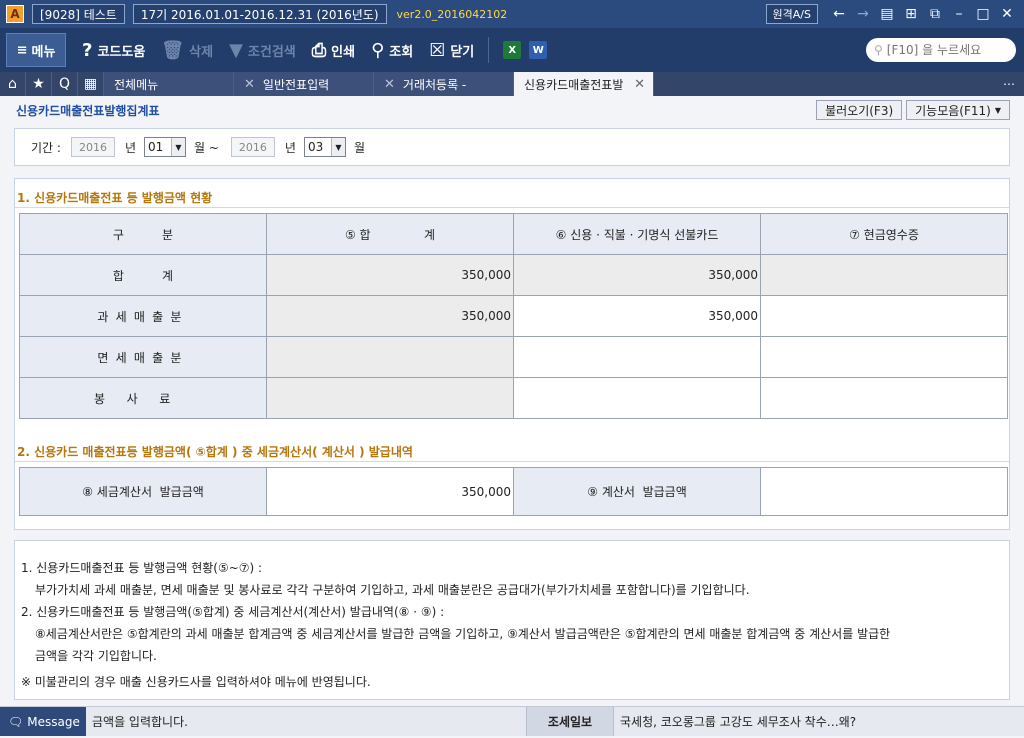  Describe the element at coordinates (165, 147) in the screenshot. I see `from-month-select: 01 ▼` at that location.